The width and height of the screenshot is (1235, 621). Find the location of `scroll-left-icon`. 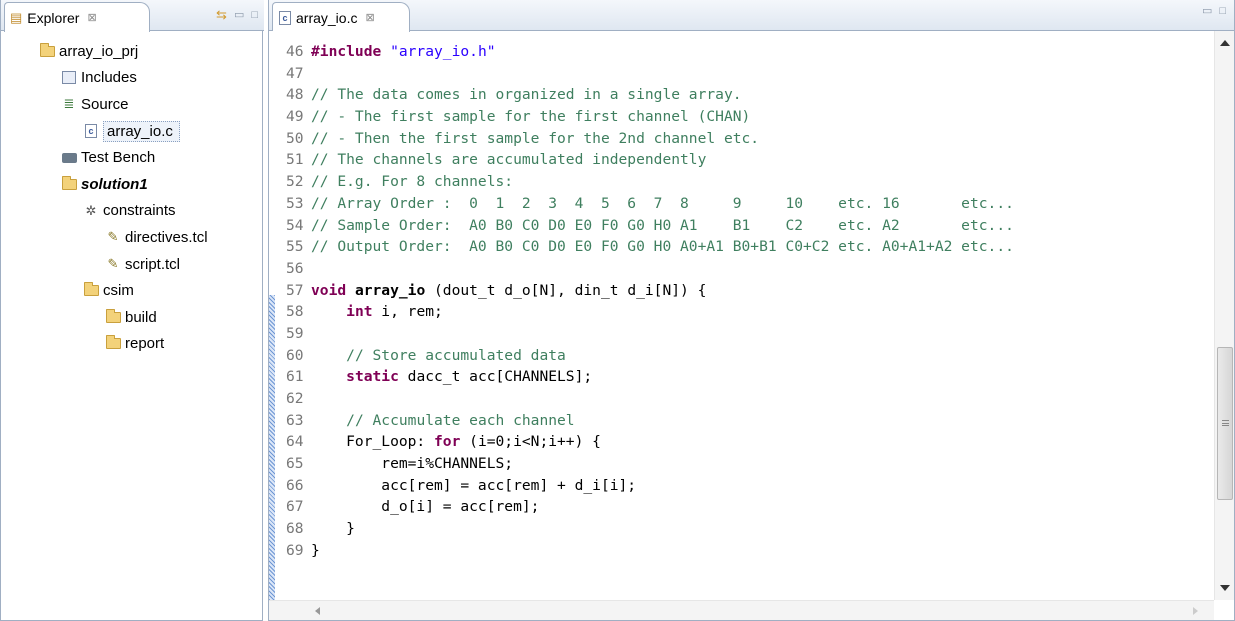

scroll-left-icon is located at coordinates (317, 611).